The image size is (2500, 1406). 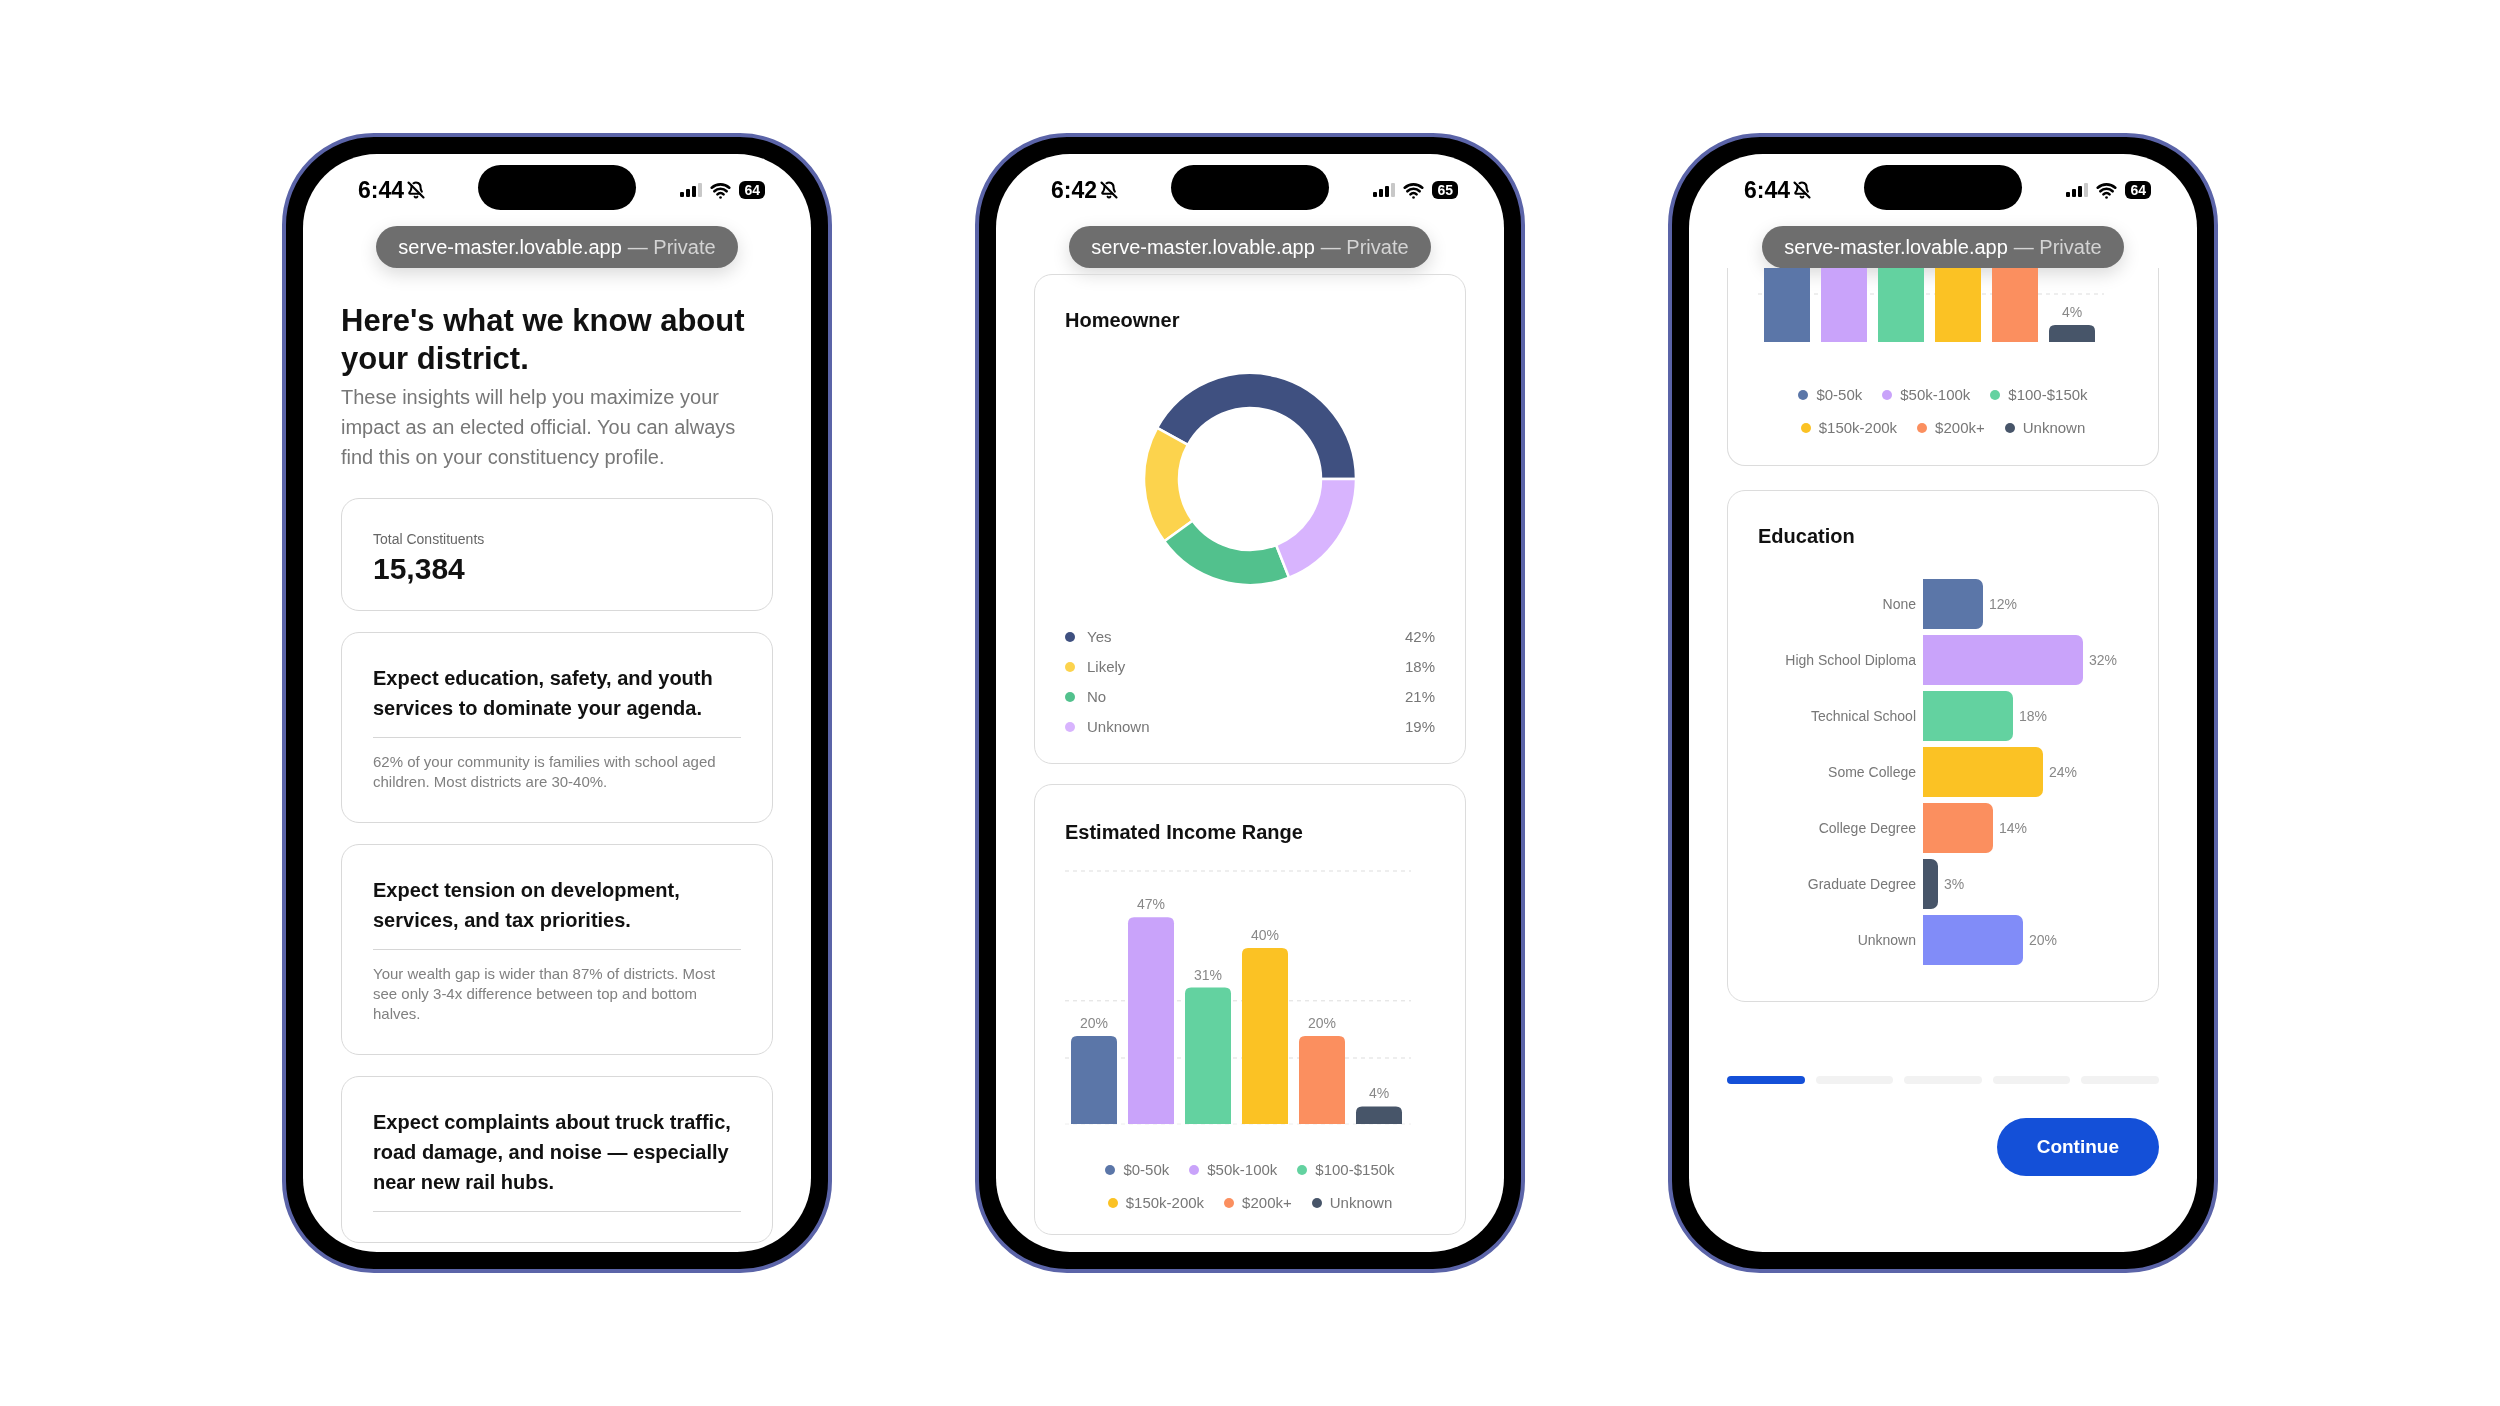 I want to click on bar, so click(x=1379, y=1115).